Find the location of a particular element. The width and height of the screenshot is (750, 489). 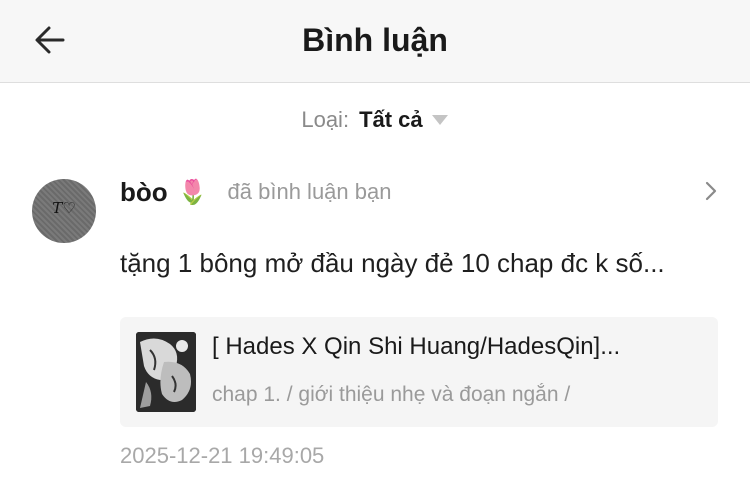

filter-label: Loại: is located at coordinates (325, 119).